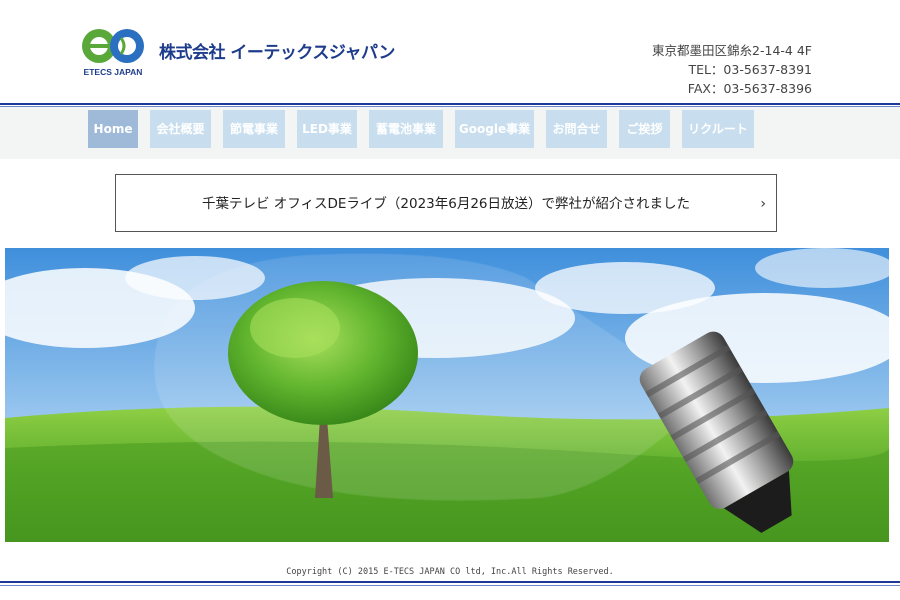 This screenshot has height=600, width=900. What do you see at coordinates (718, 129) in the screenshot?
I see `nav-item-recruit: リクルート` at bounding box center [718, 129].